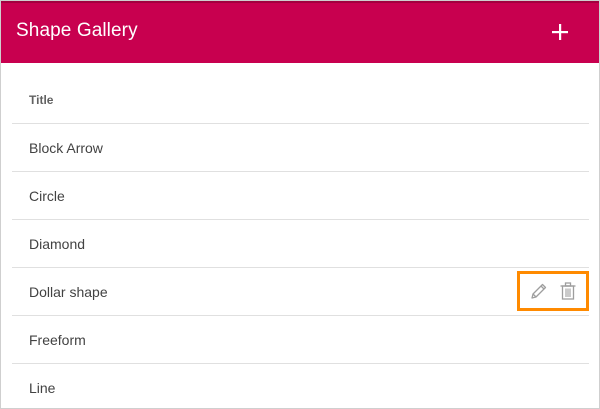 The width and height of the screenshot is (600, 409). I want to click on edit-button, so click(539, 291).